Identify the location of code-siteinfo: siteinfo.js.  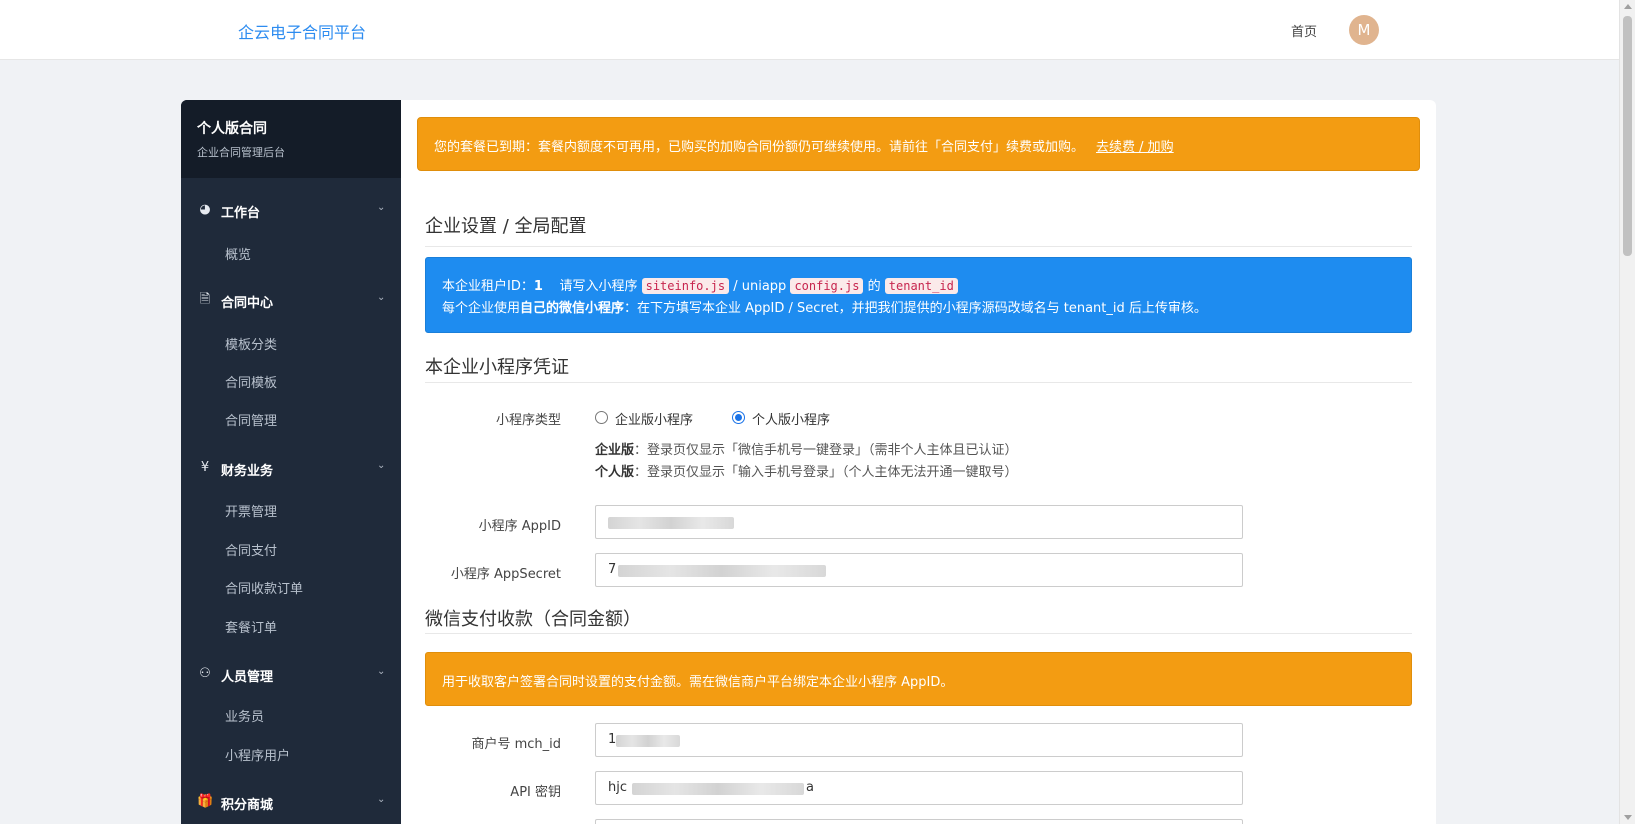
(685, 286).